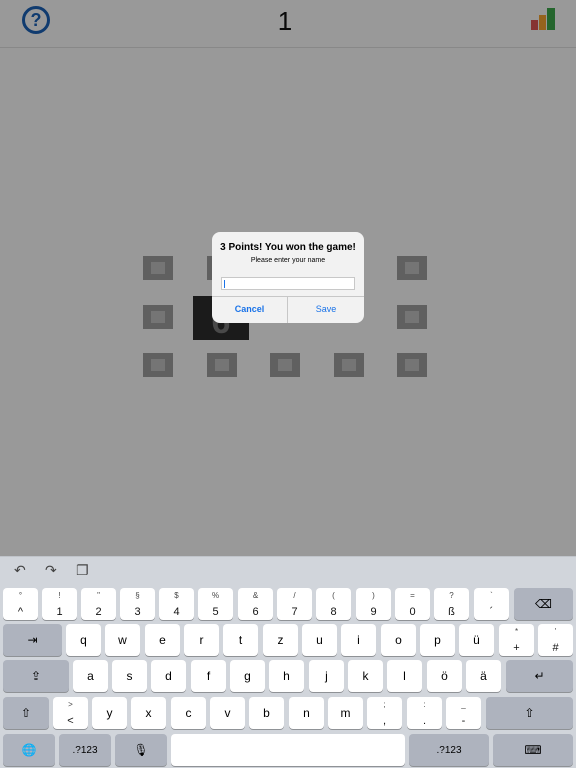  Describe the element at coordinates (444, 676) in the screenshot. I see `key-o-umlaut: ö` at that location.